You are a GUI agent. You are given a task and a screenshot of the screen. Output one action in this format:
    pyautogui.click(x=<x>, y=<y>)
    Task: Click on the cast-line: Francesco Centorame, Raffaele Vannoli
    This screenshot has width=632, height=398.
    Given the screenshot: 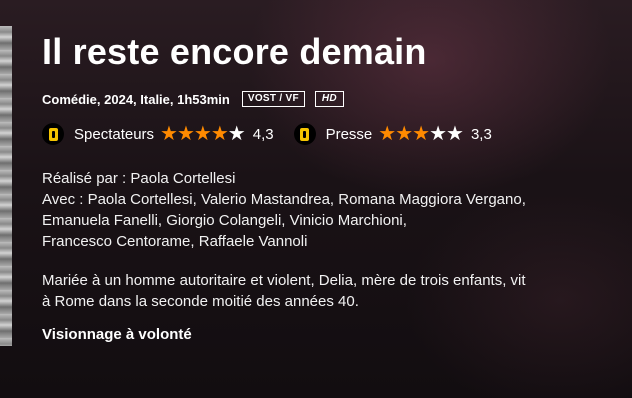 What is the action you would take?
    pyautogui.click(x=175, y=241)
    